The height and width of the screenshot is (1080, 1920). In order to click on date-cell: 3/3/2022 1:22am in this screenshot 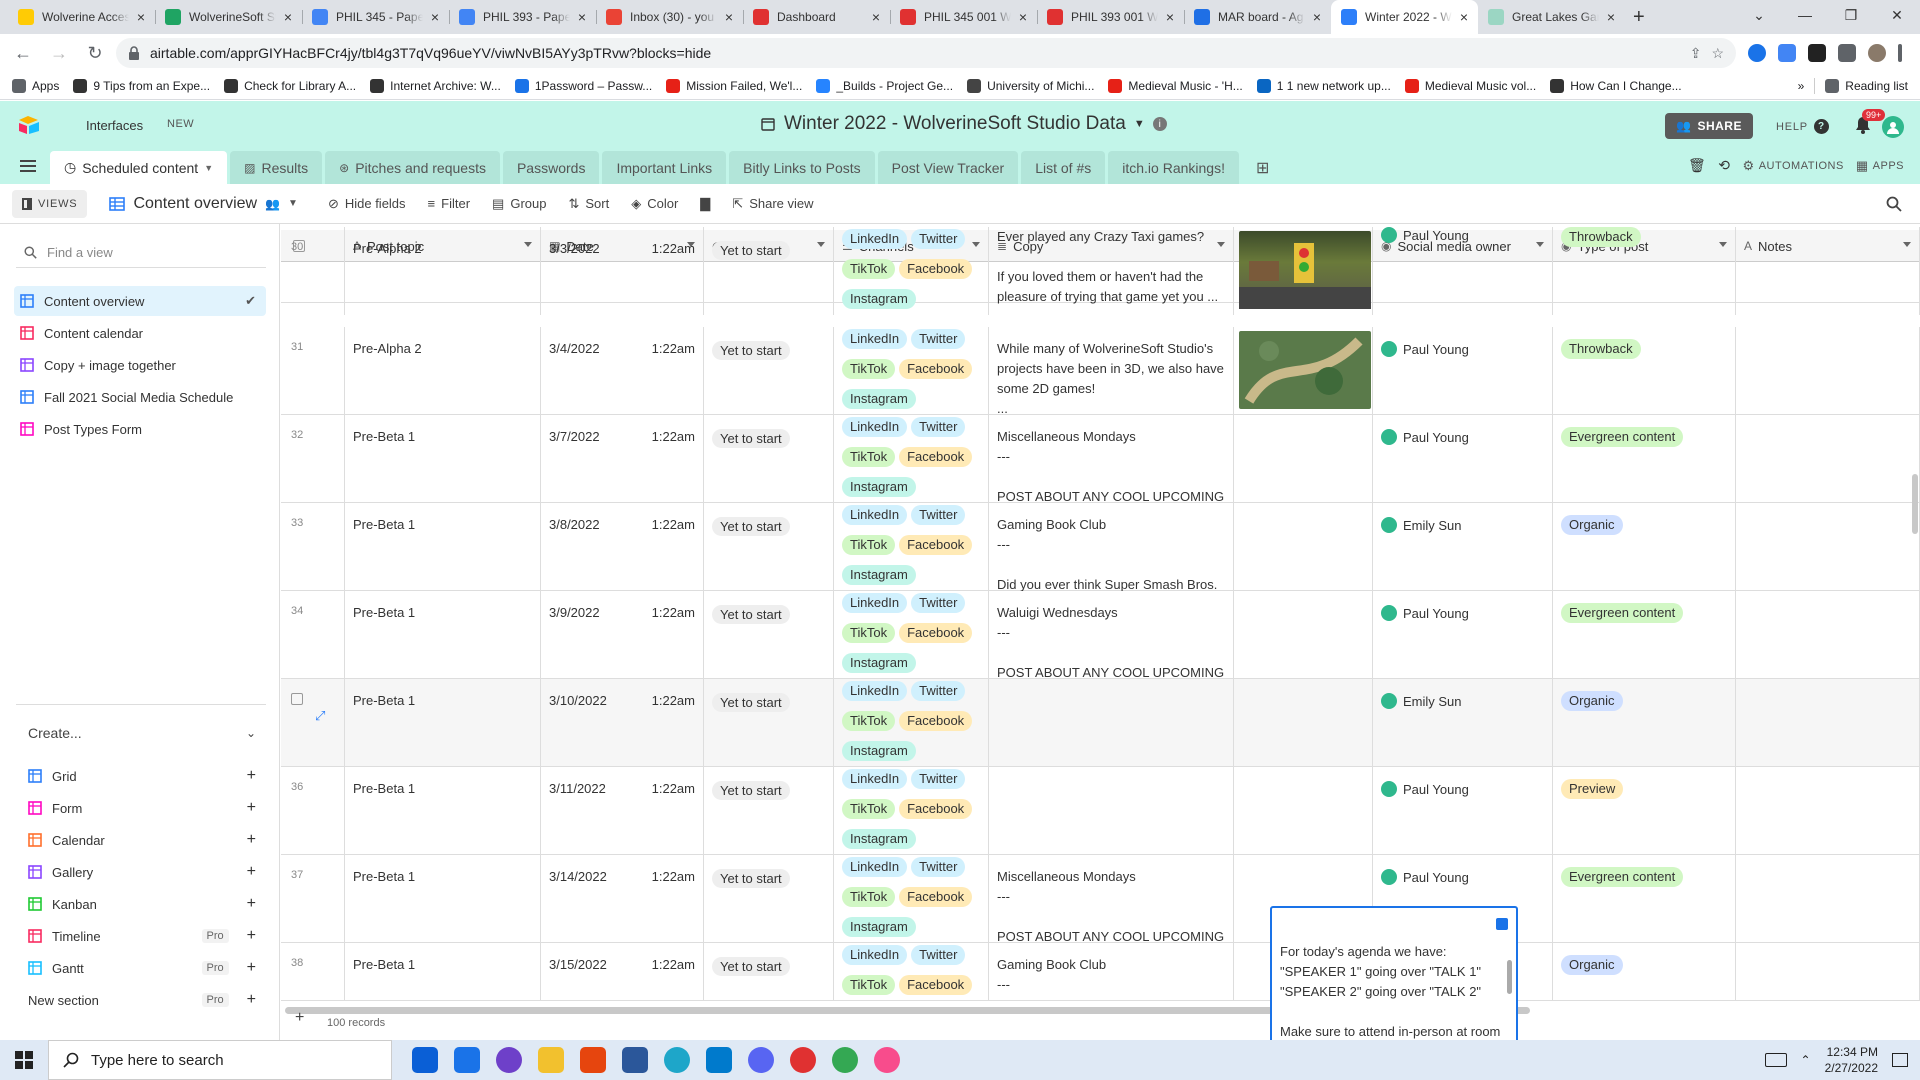, I will do `click(622, 271)`.